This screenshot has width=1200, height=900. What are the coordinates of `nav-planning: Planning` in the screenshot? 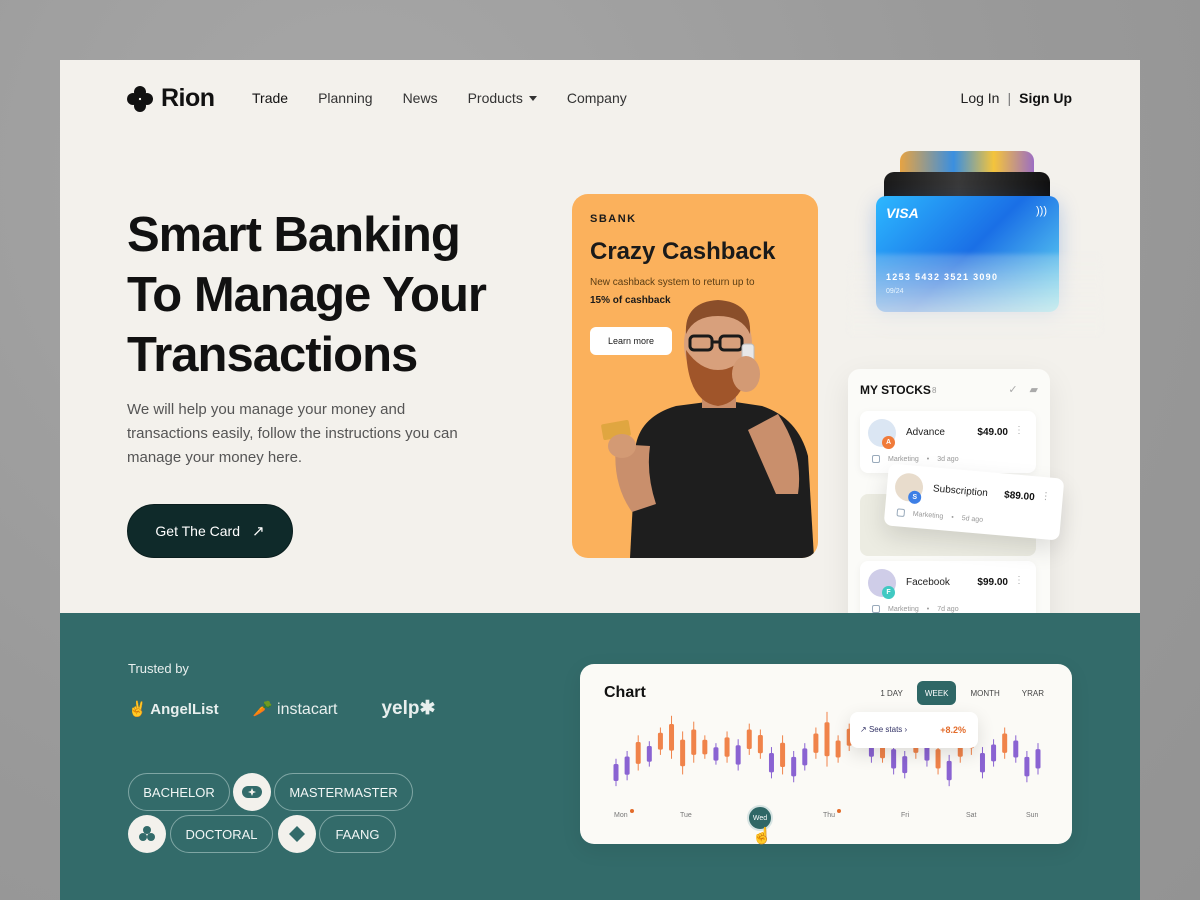 It's located at (345, 98).